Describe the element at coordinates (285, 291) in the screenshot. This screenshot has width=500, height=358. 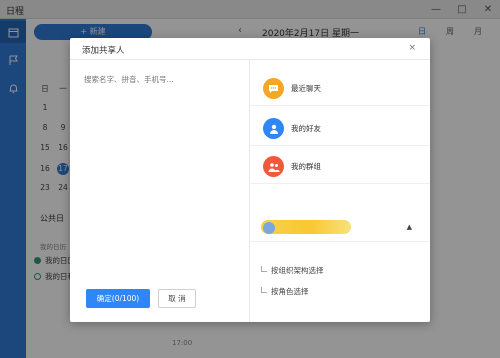
I see `select-by-role: 按角色选择` at that location.